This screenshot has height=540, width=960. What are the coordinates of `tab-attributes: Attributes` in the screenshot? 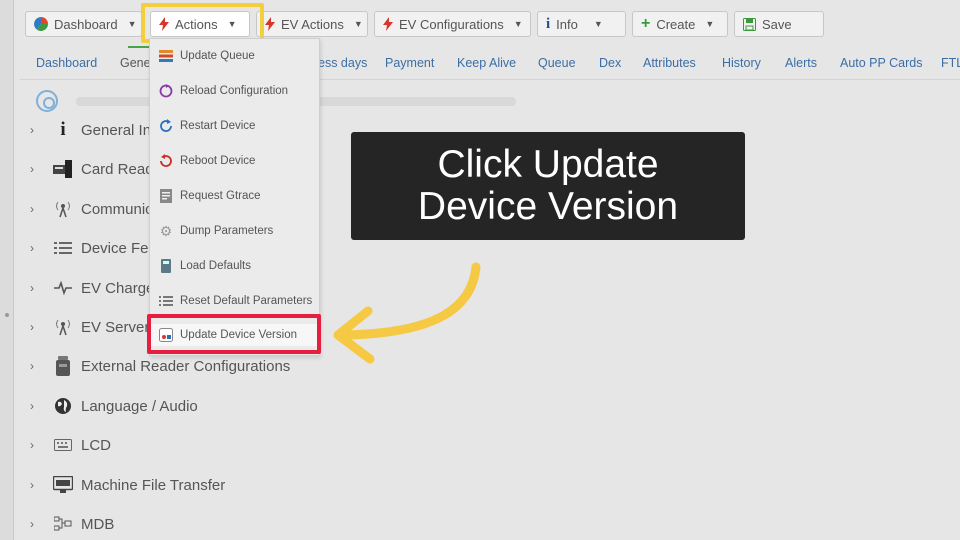 It's located at (669, 63).